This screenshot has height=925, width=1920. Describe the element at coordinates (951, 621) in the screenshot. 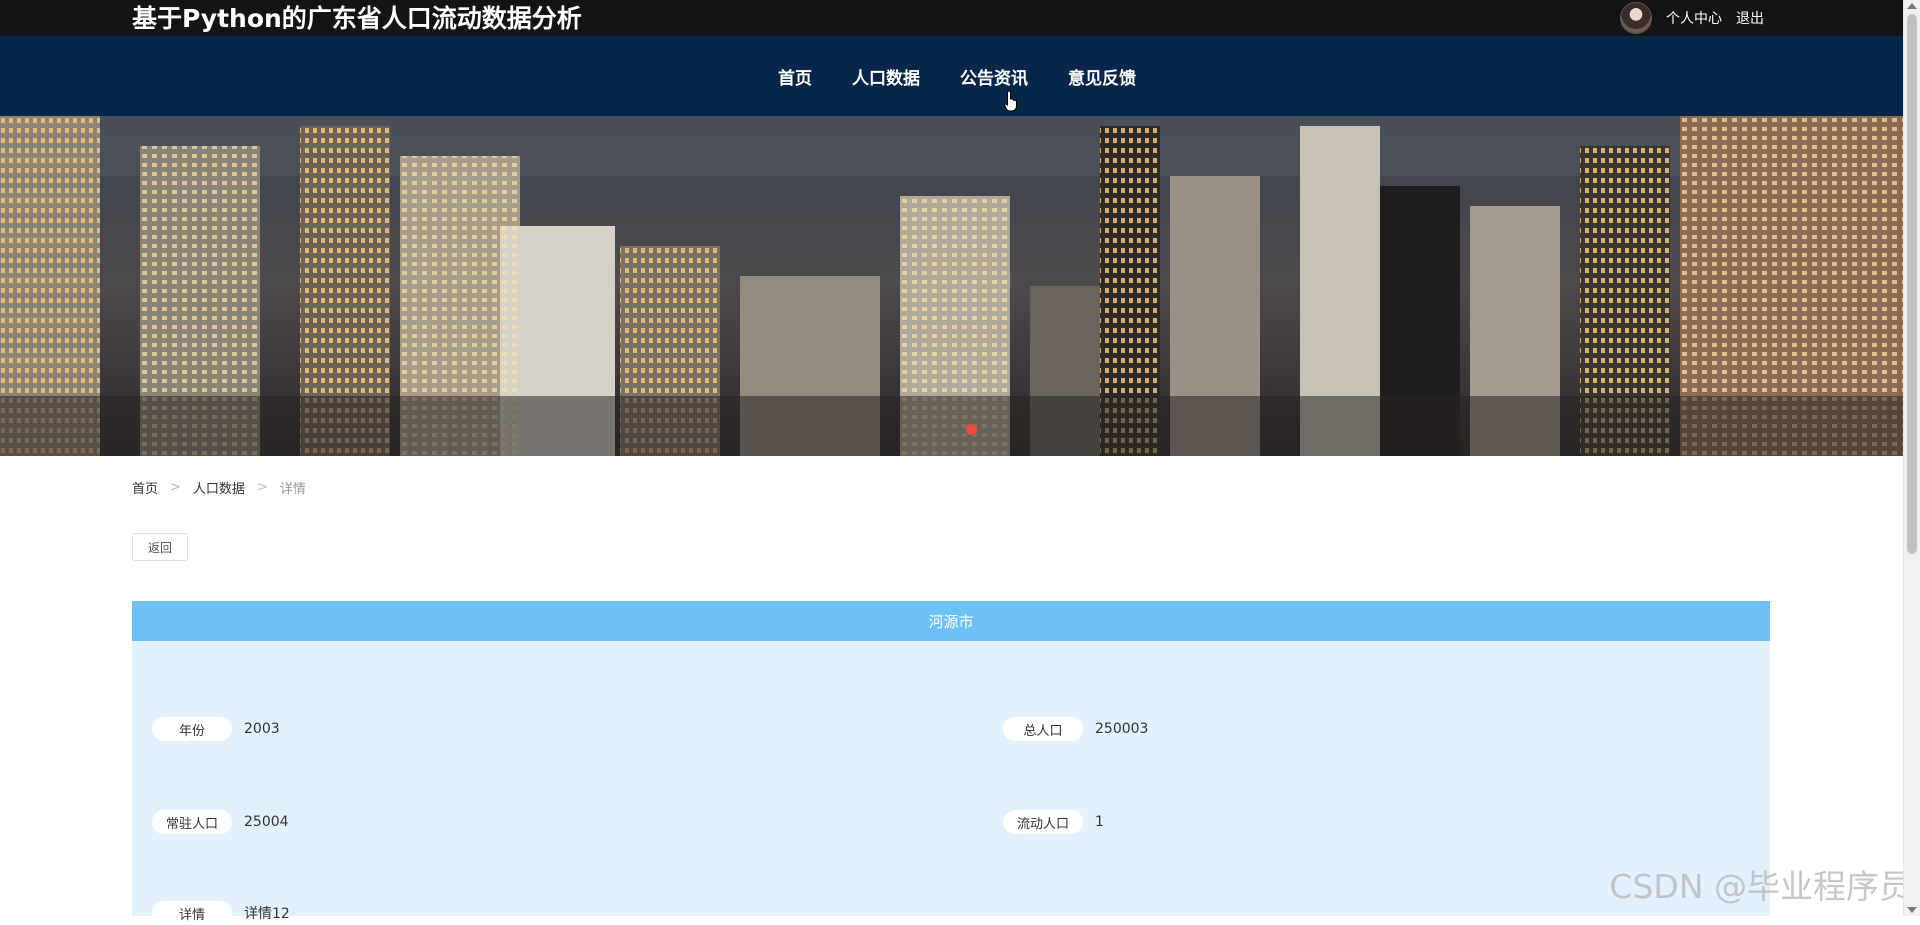

I see `detail-title: 河源市` at that location.